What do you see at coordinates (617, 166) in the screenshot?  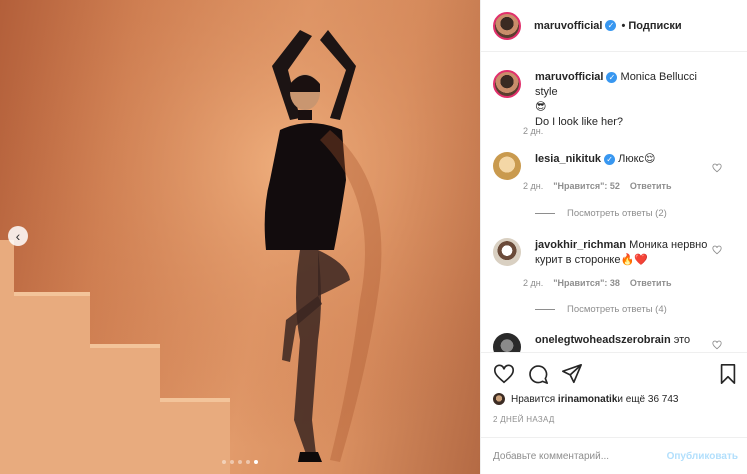 I see `comment-item: lesia_nikituk ✓ Люкс😌` at bounding box center [617, 166].